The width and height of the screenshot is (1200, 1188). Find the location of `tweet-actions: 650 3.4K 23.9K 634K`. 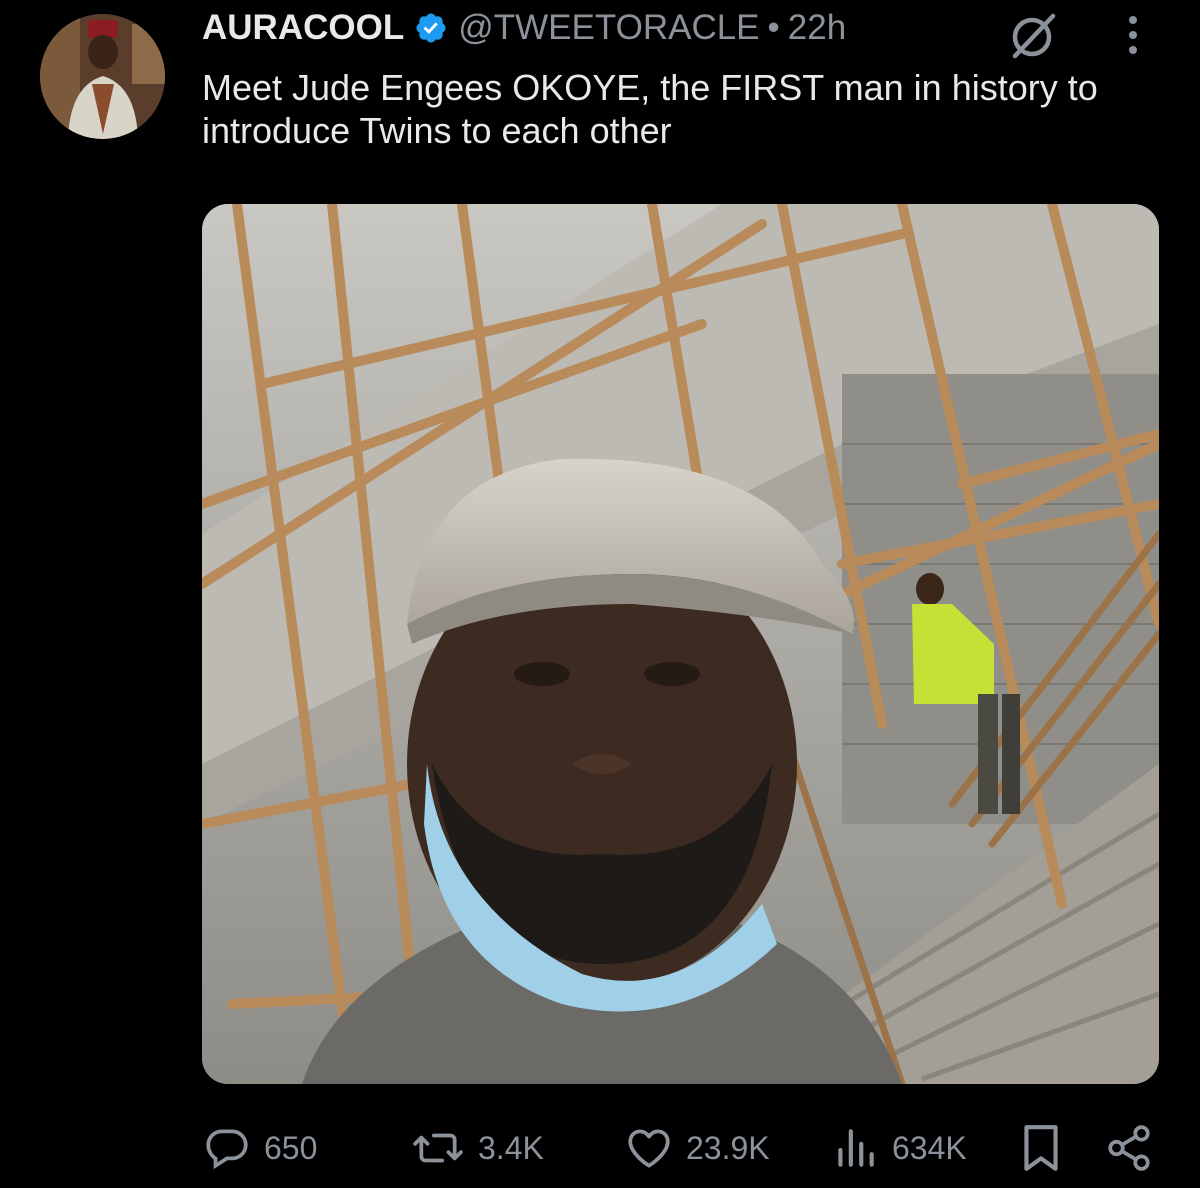

tweet-actions: 650 3.4K 23.9K 634K is located at coordinates (680, 1148).